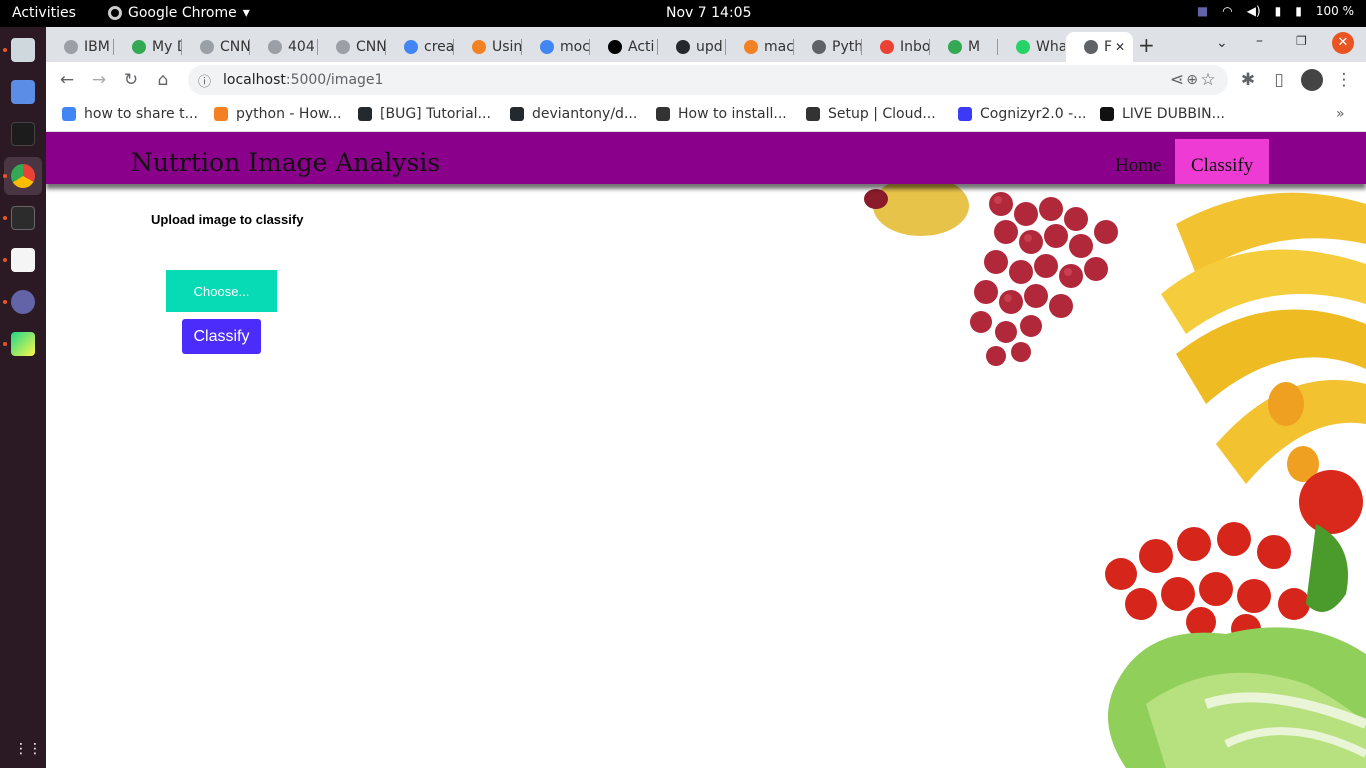 The height and width of the screenshot is (768, 1366). Describe the element at coordinates (708, 13) in the screenshot. I see `clock: Nov 7 14:05` at that location.